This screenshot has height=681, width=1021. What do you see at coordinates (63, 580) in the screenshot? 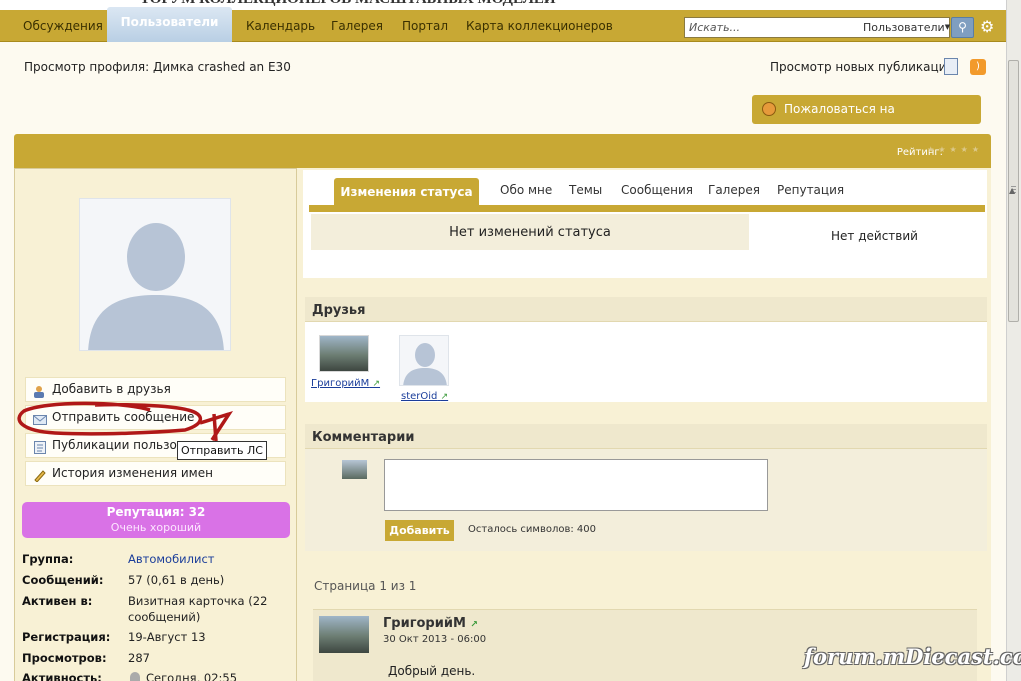
I see `posts-label: Сообщений:` at bounding box center [63, 580].